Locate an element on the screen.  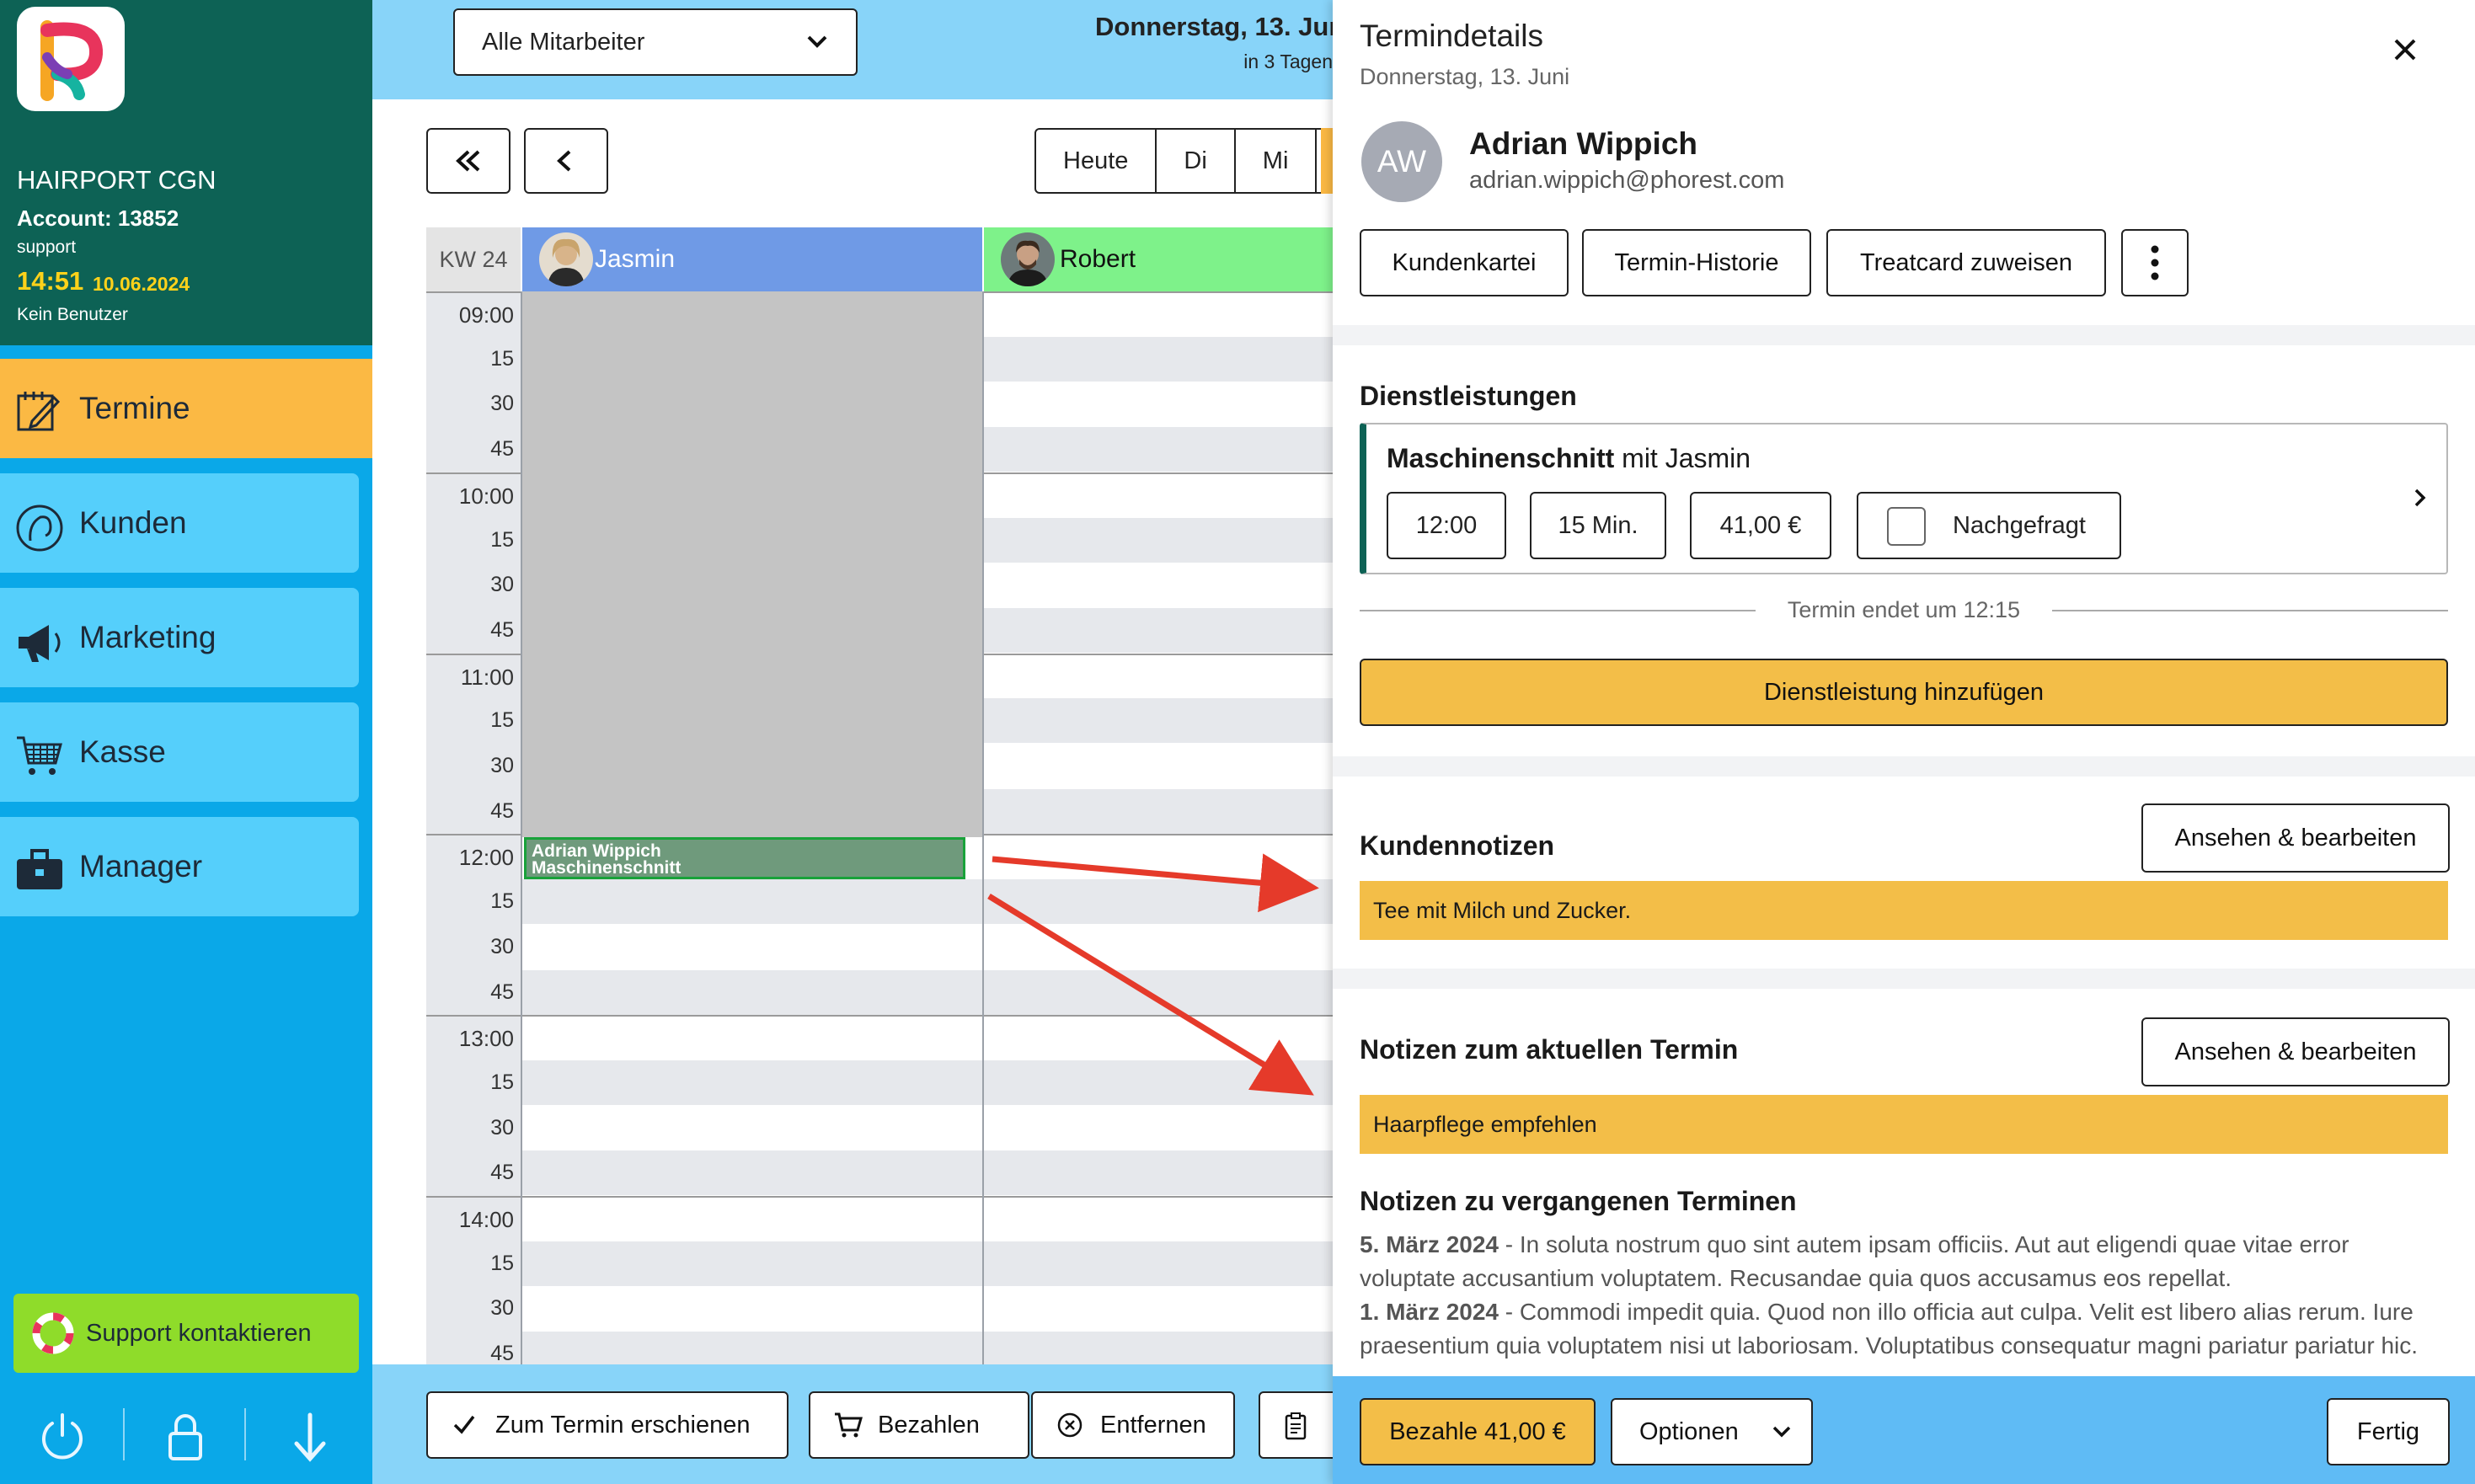
service-duration-chip: 15 Min. is located at coordinates (1598, 526).